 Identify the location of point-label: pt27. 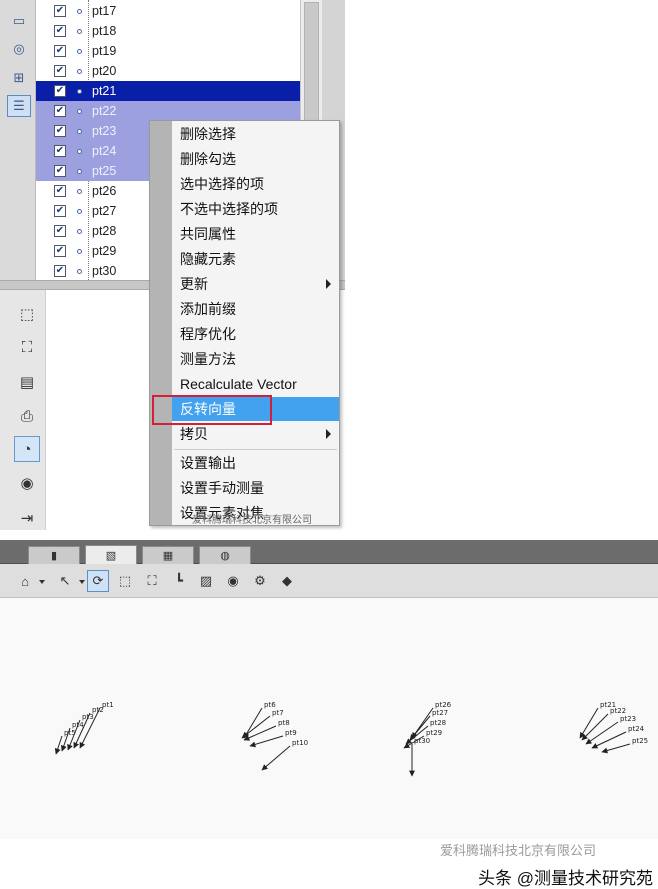
(440, 713).